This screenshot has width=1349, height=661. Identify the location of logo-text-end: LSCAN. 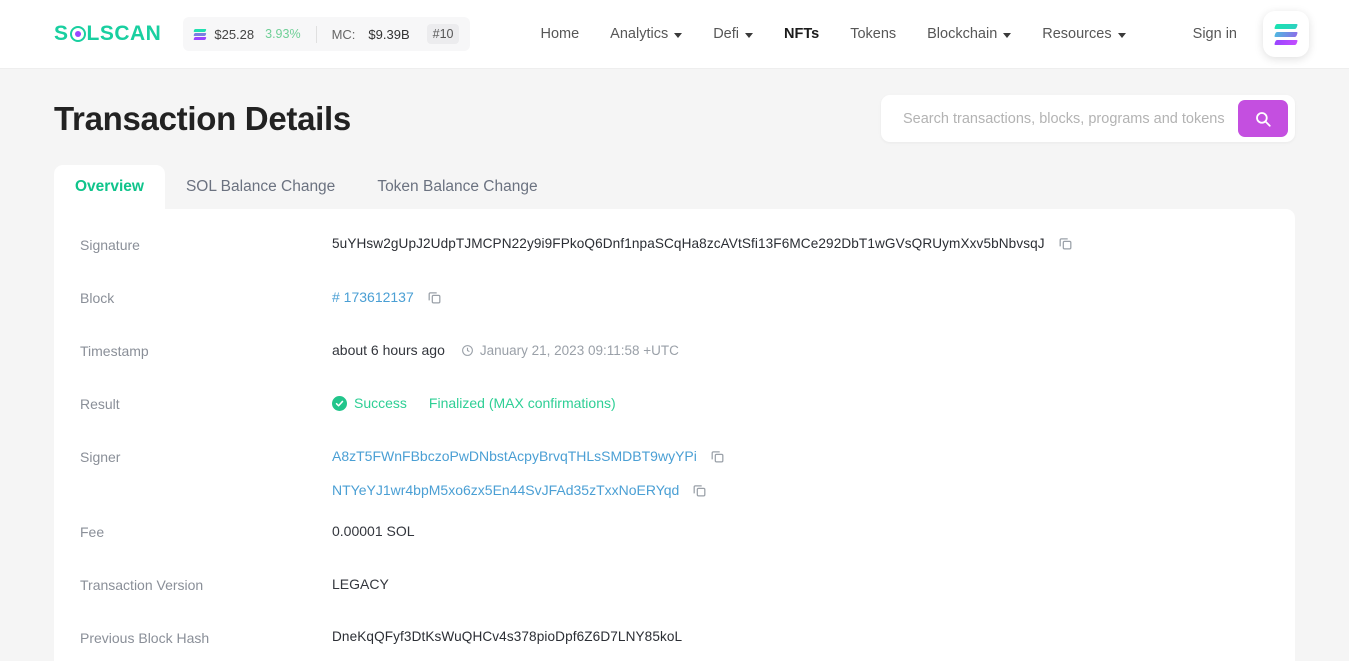
(124, 33).